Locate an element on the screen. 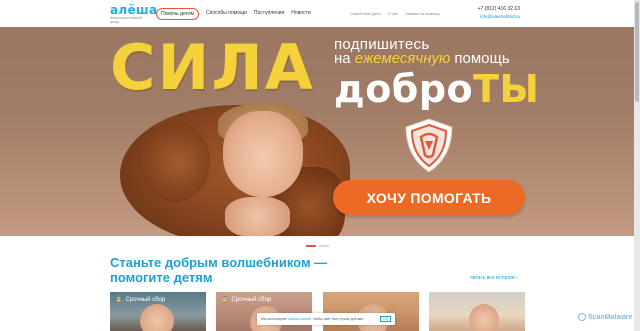 This screenshot has width=640, height=331. story-card-1: ⌛ Срочный сбор is located at coordinates (158, 311).